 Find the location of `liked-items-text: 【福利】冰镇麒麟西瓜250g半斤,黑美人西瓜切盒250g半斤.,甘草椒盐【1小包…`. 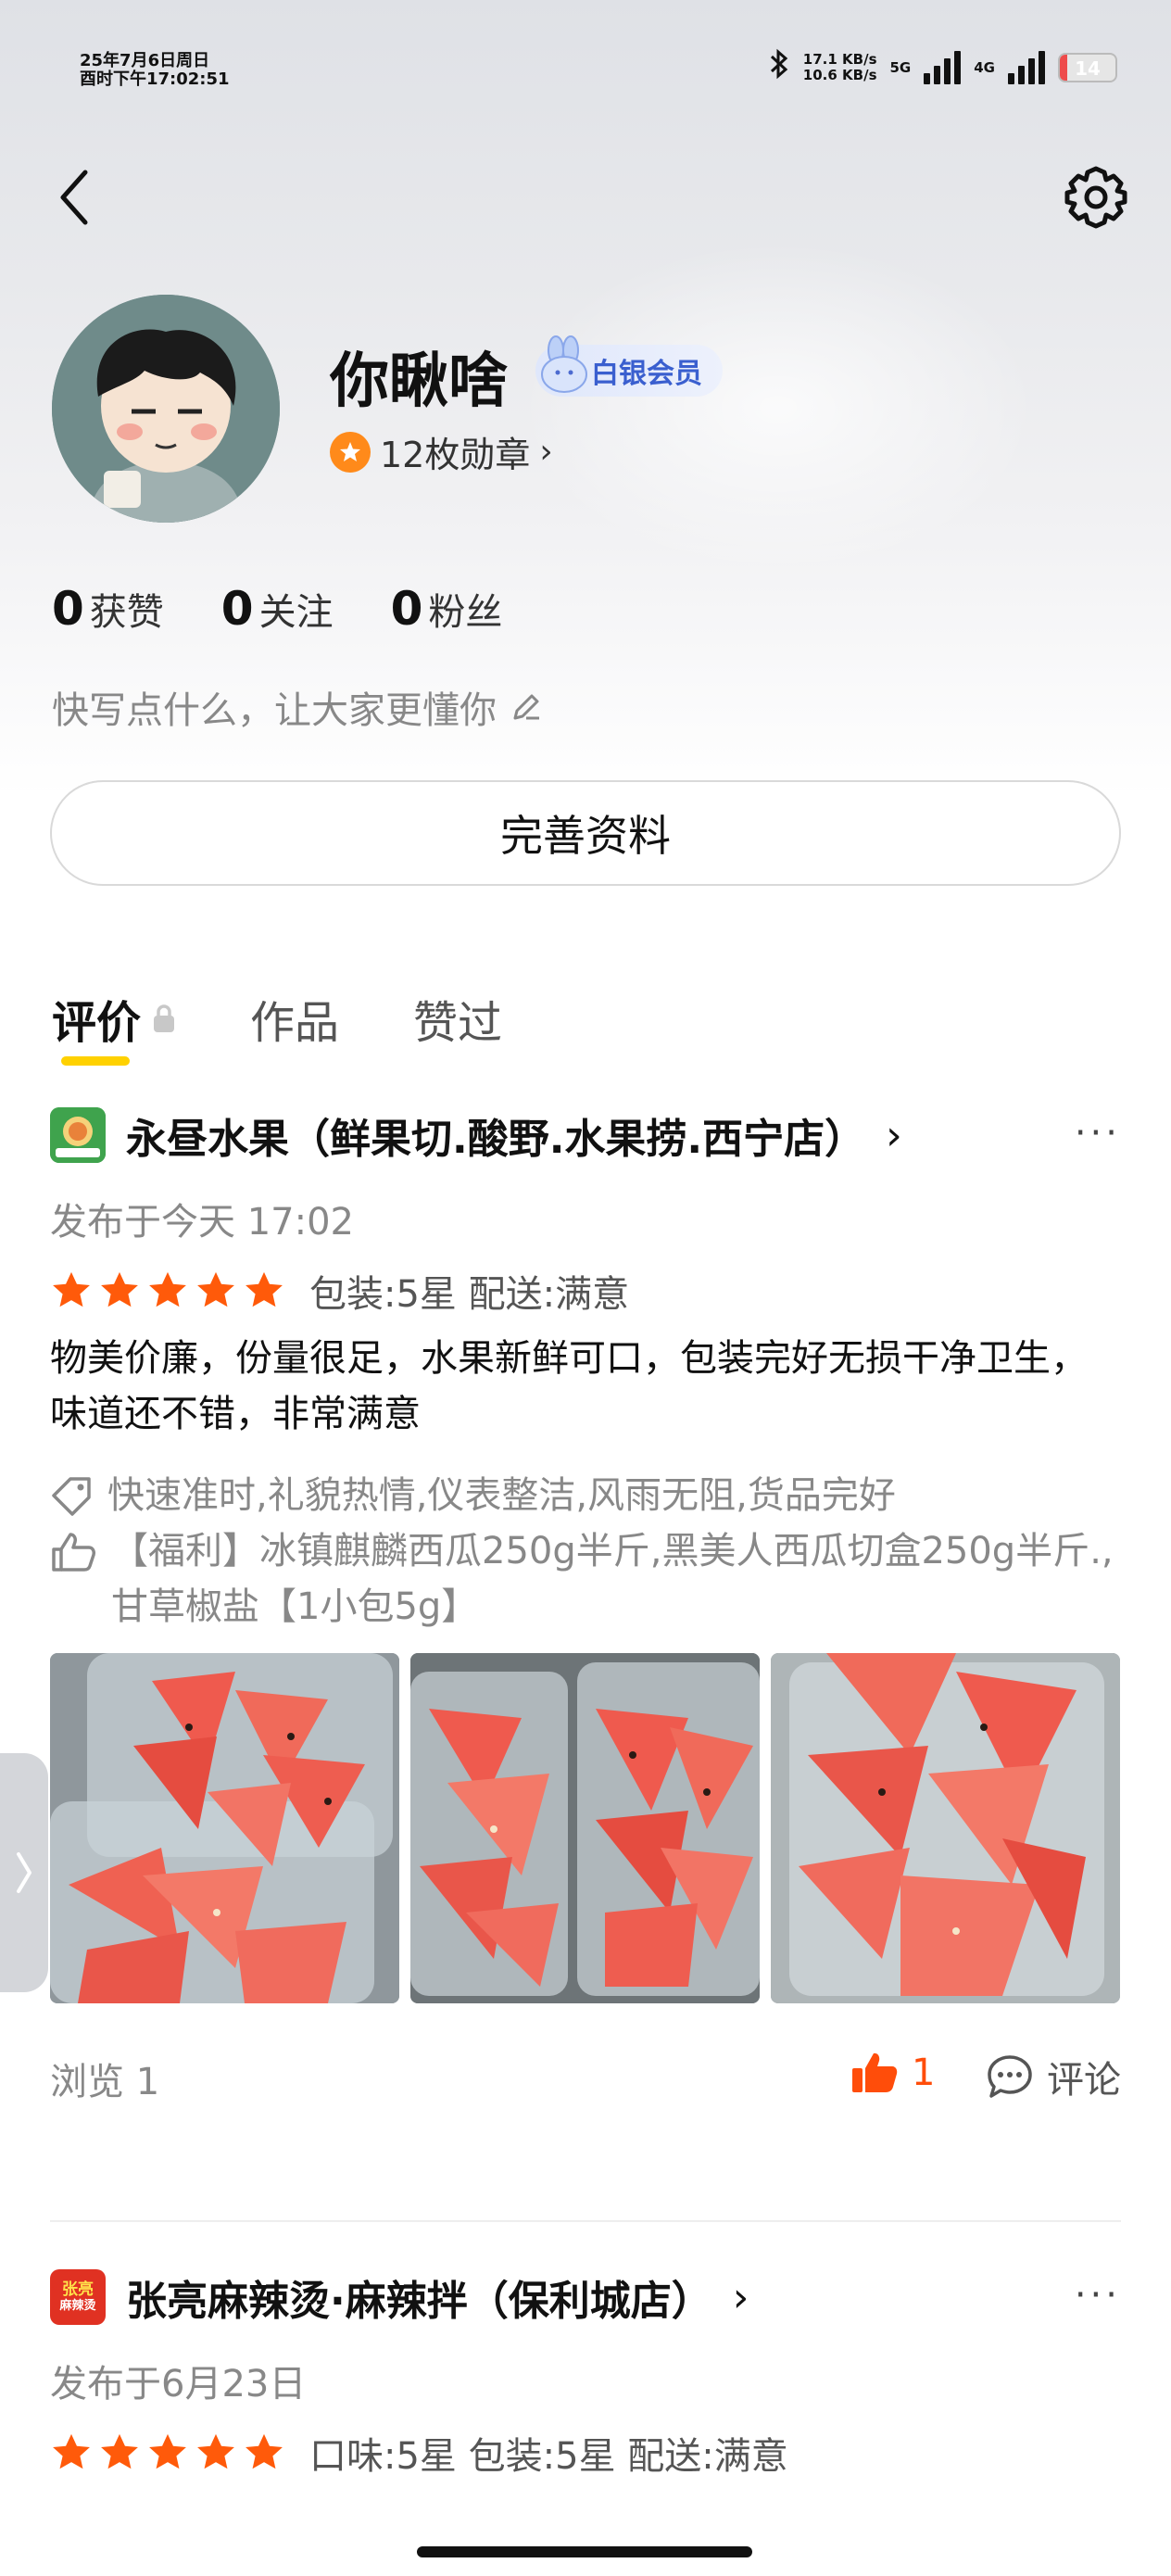

liked-items-text: 【福利】冰镇麒麟西瓜250g半斤,黑美人西瓜切盒250g半斤.,甘草椒盐【1小包… is located at coordinates (613, 1579).